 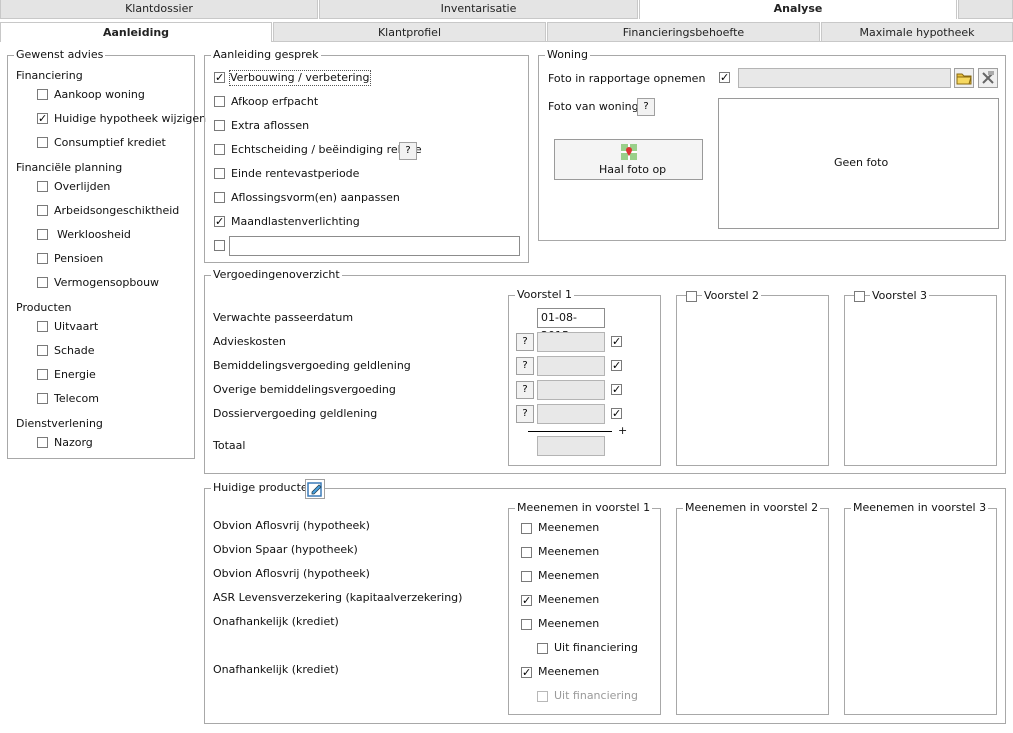 What do you see at coordinates (304, 389) in the screenshot?
I see `overige-bemiddeling-label: Overige bemiddelingsvergoeding` at bounding box center [304, 389].